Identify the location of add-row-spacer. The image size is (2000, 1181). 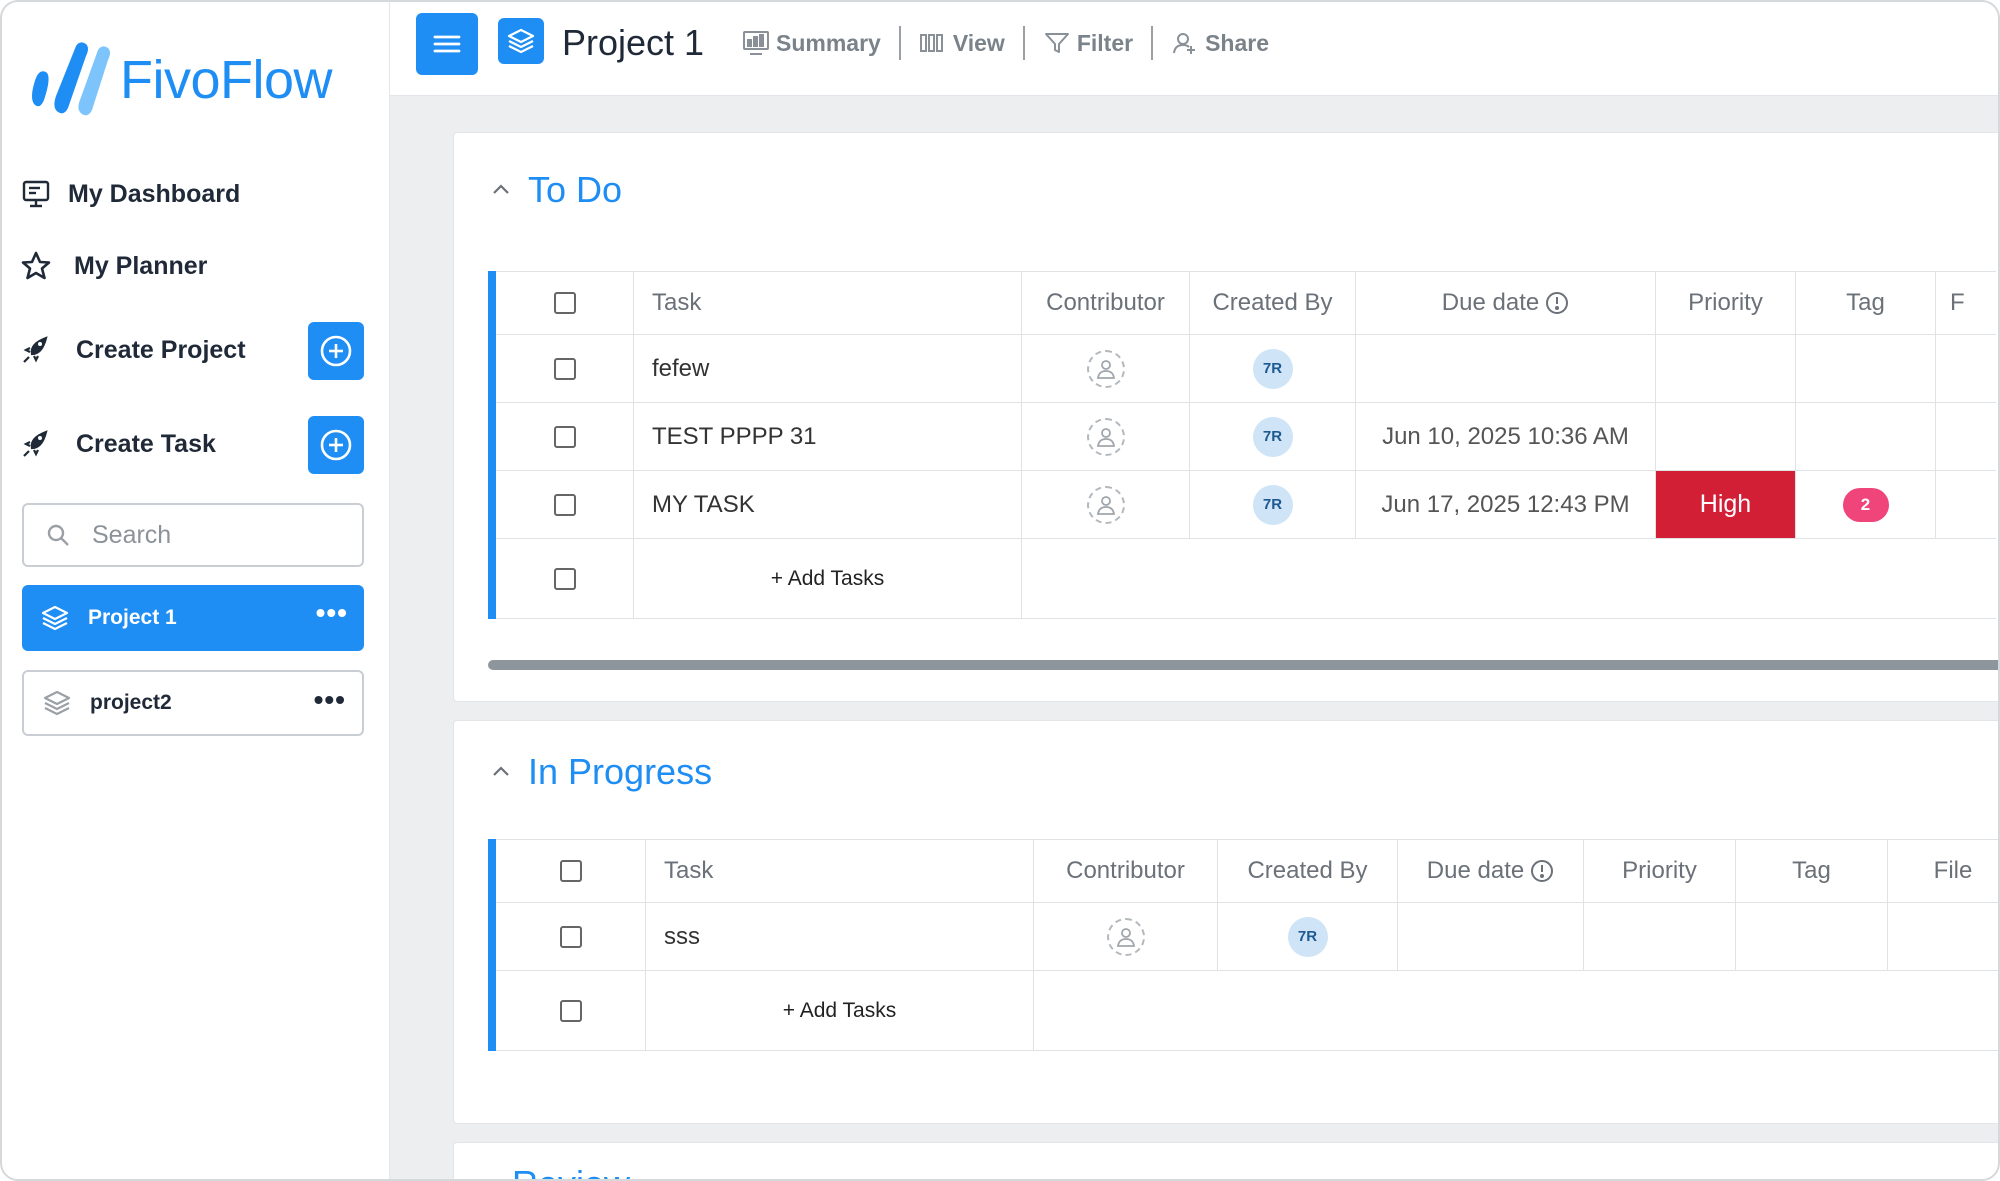
(1517, 1010).